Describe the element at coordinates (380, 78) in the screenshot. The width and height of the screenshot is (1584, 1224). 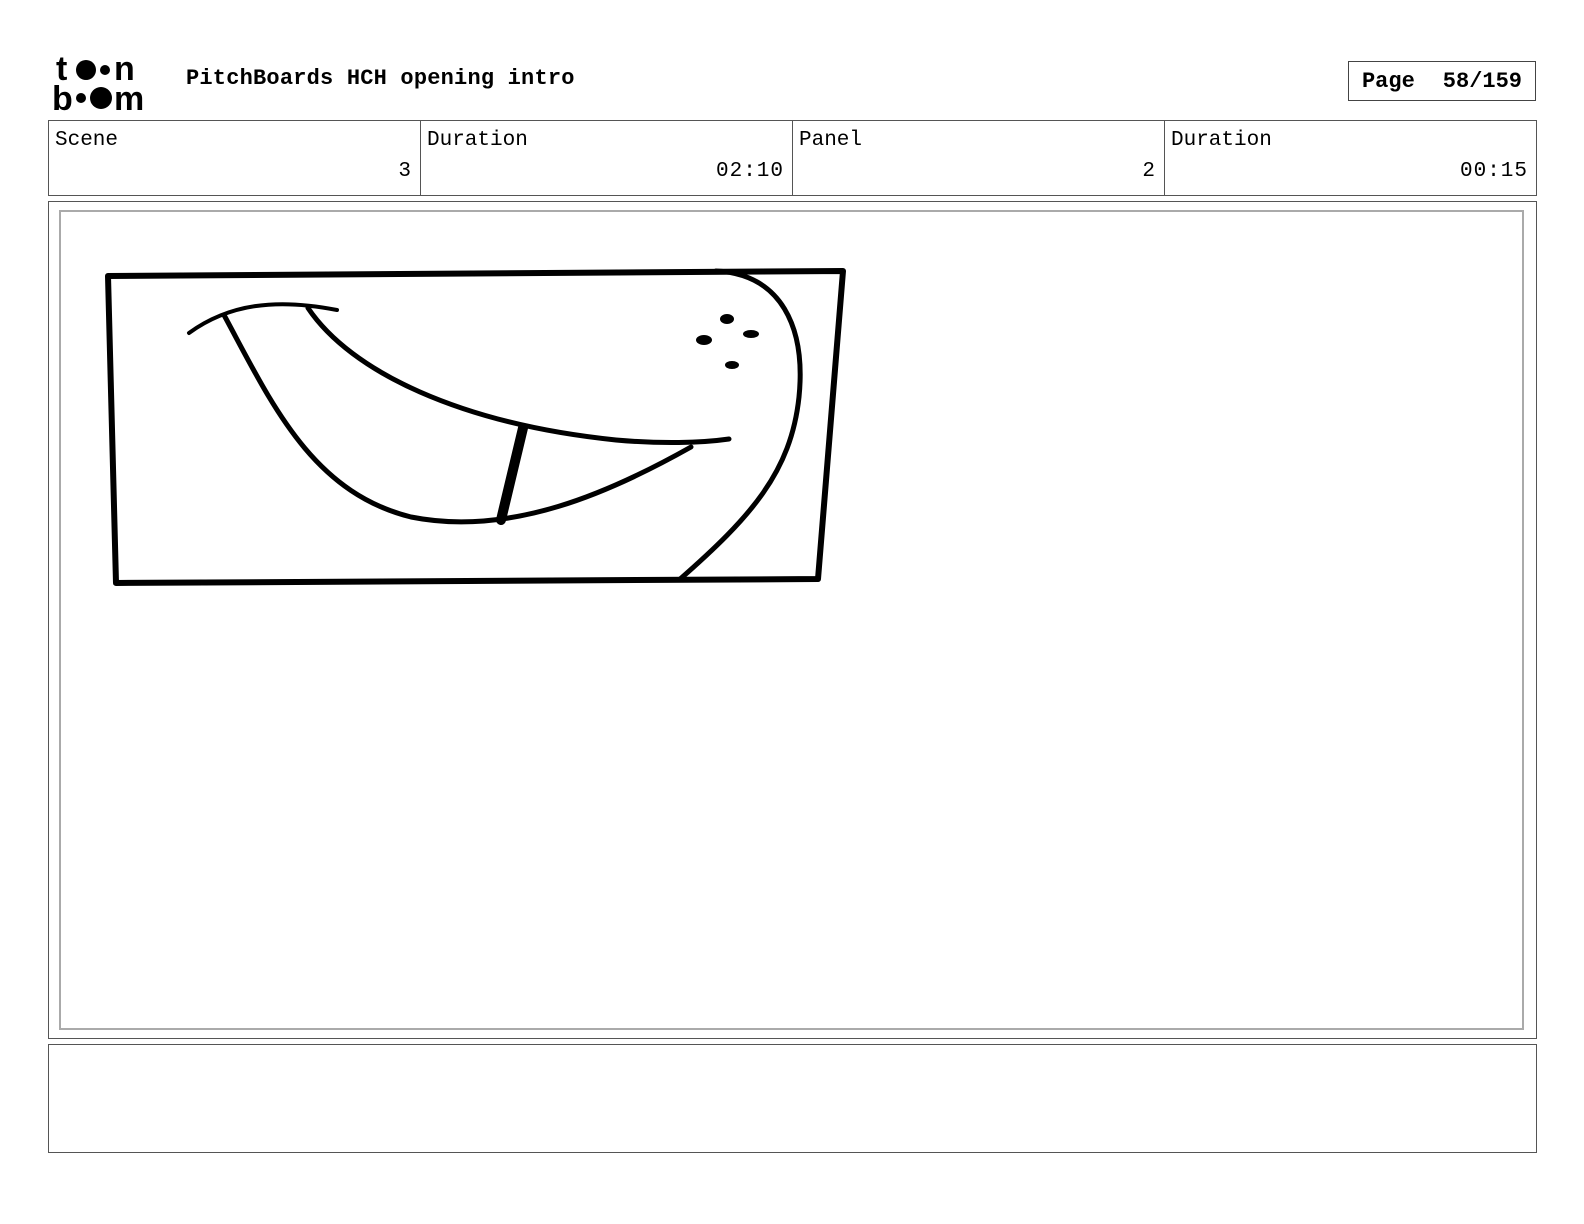
I see `document-title: PitchBoards HCH opening intro` at that location.